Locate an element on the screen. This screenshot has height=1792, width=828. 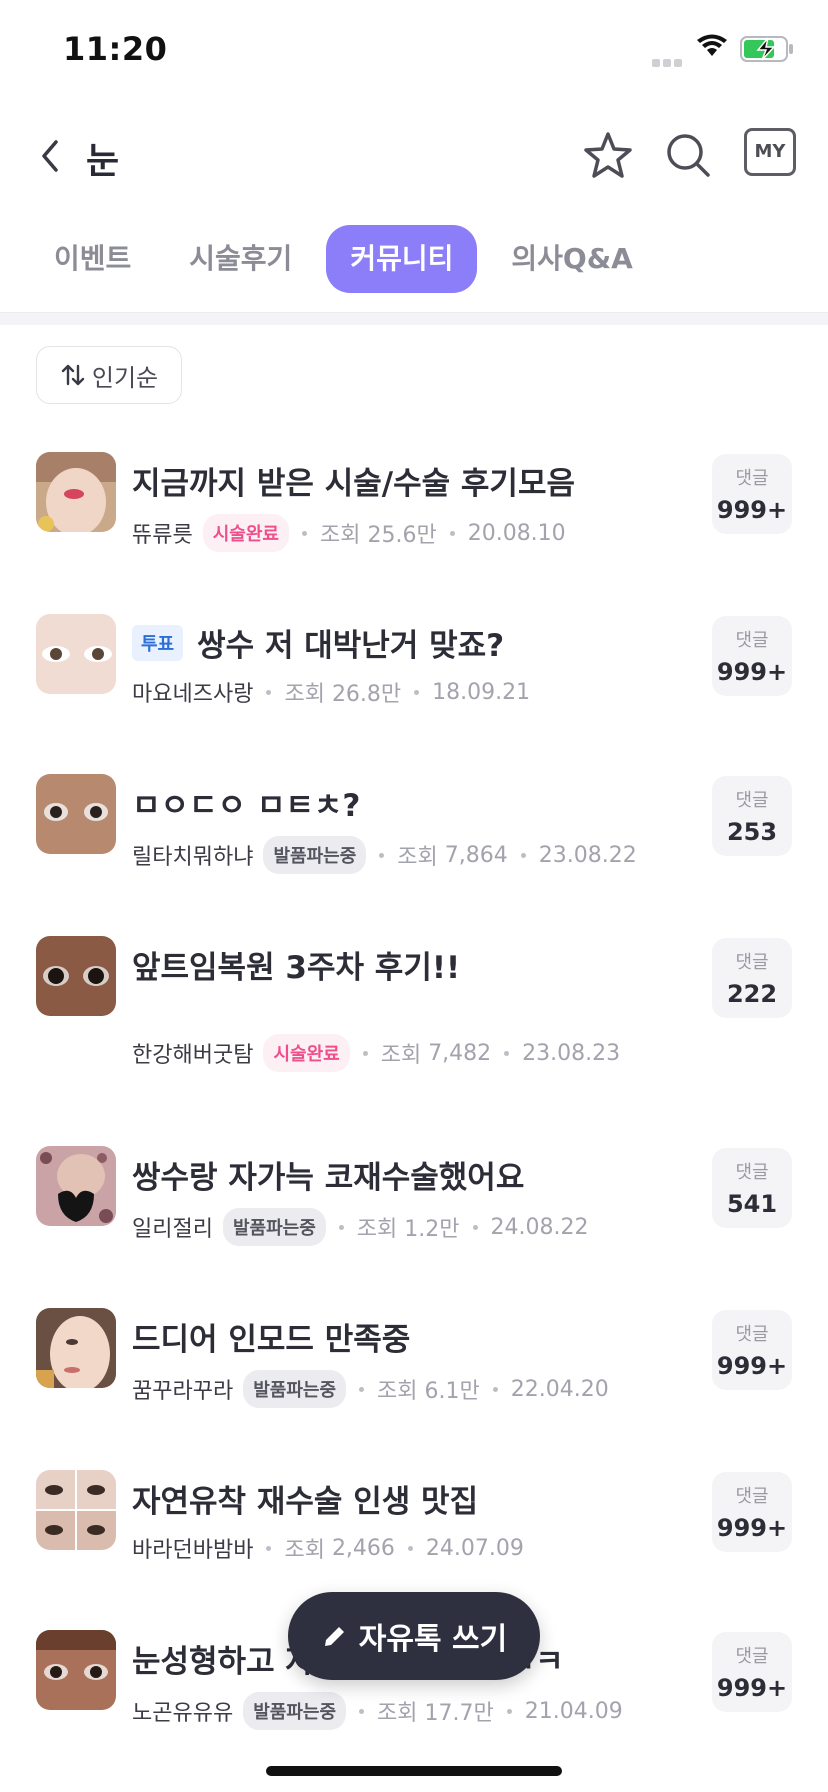
status-bar: 11:20 is located at coordinates (414, 50).